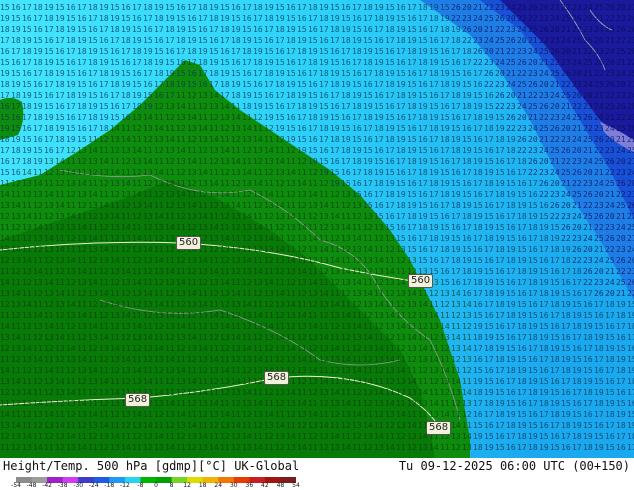 The height and width of the screenshot is (490, 634). What do you see at coordinates (599, 205) in the screenshot?
I see `field-value: 23` at bounding box center [599, 205].